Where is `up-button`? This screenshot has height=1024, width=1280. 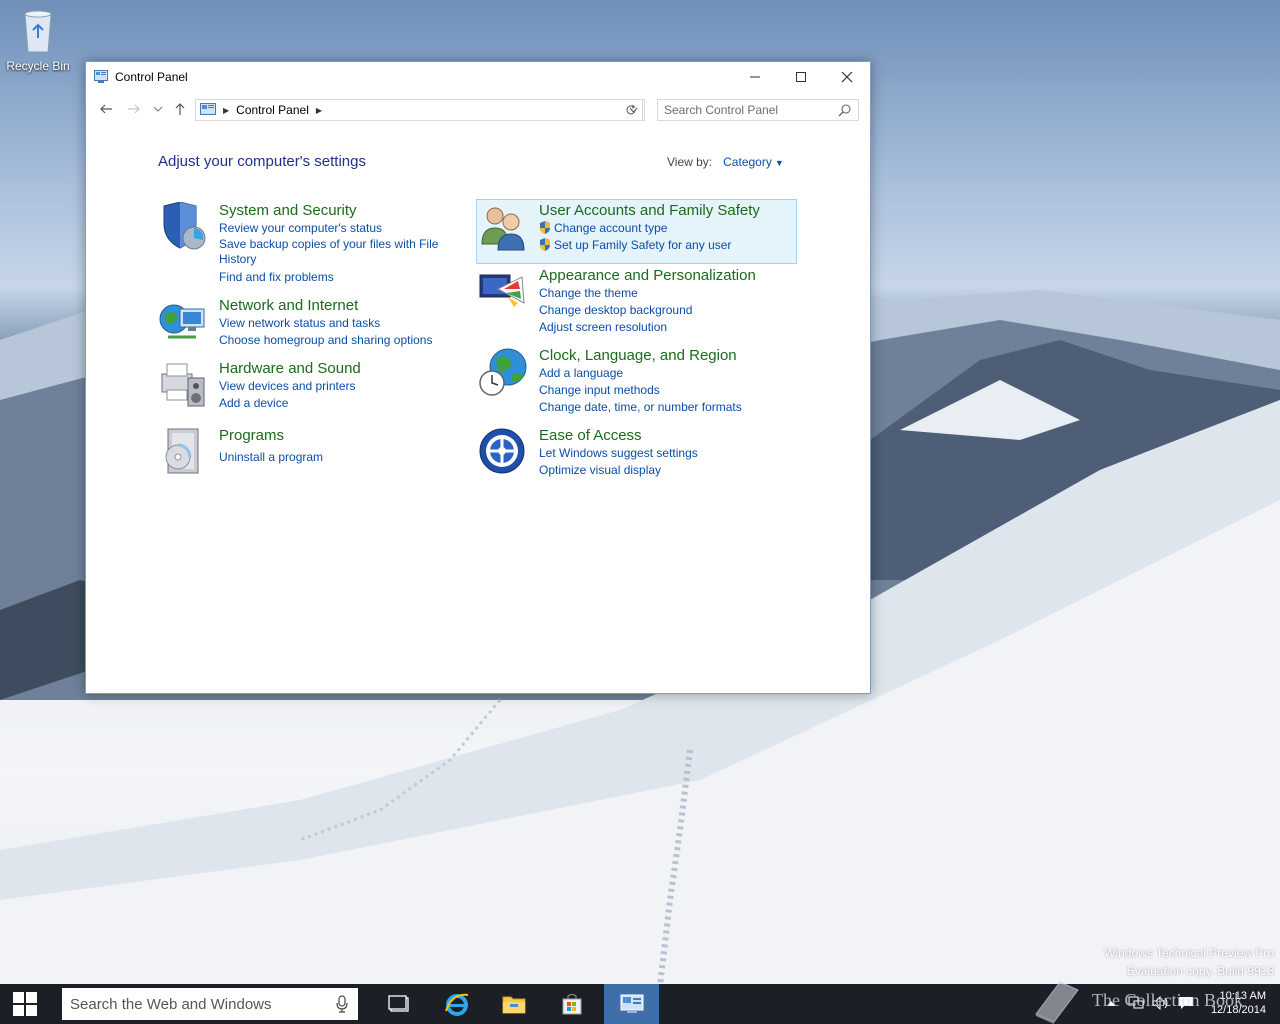
up-button is located at coordinates (180, 109).